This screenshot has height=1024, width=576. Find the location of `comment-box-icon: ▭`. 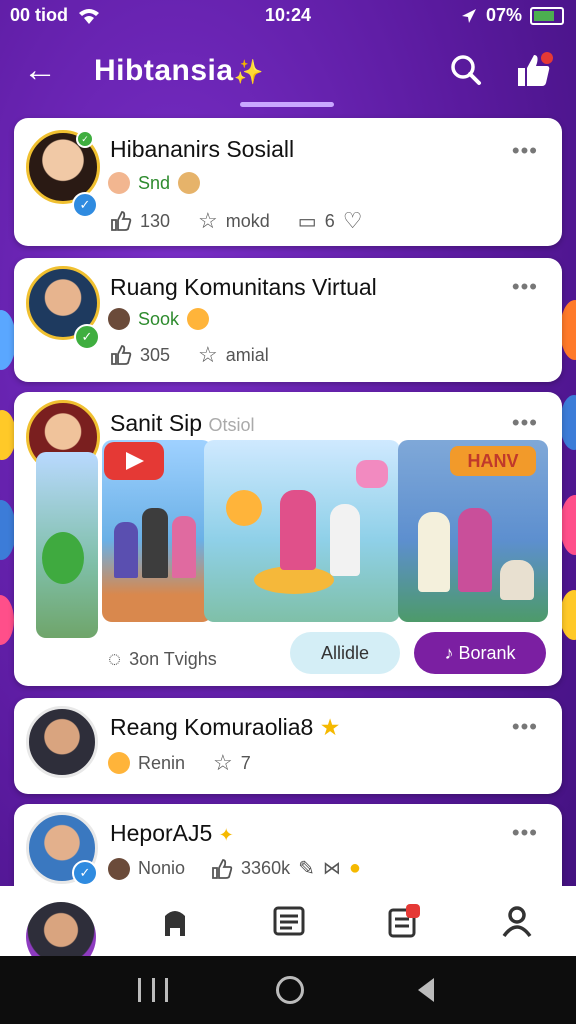

comment-box-icon: ▭ is located at coordinates (307, 221).